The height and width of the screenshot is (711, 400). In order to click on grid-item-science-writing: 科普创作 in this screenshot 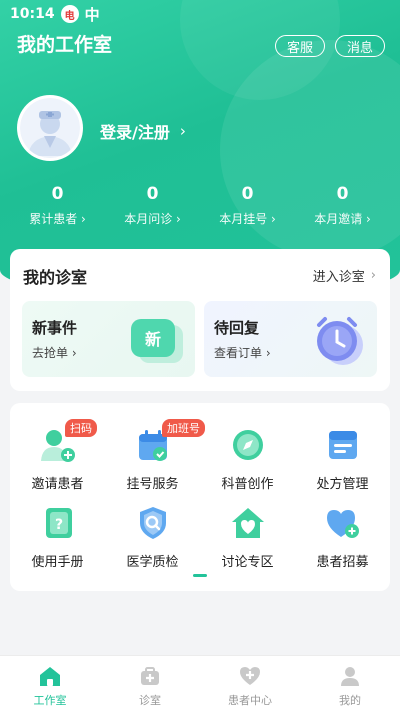, I will do `click(247, 458)`.